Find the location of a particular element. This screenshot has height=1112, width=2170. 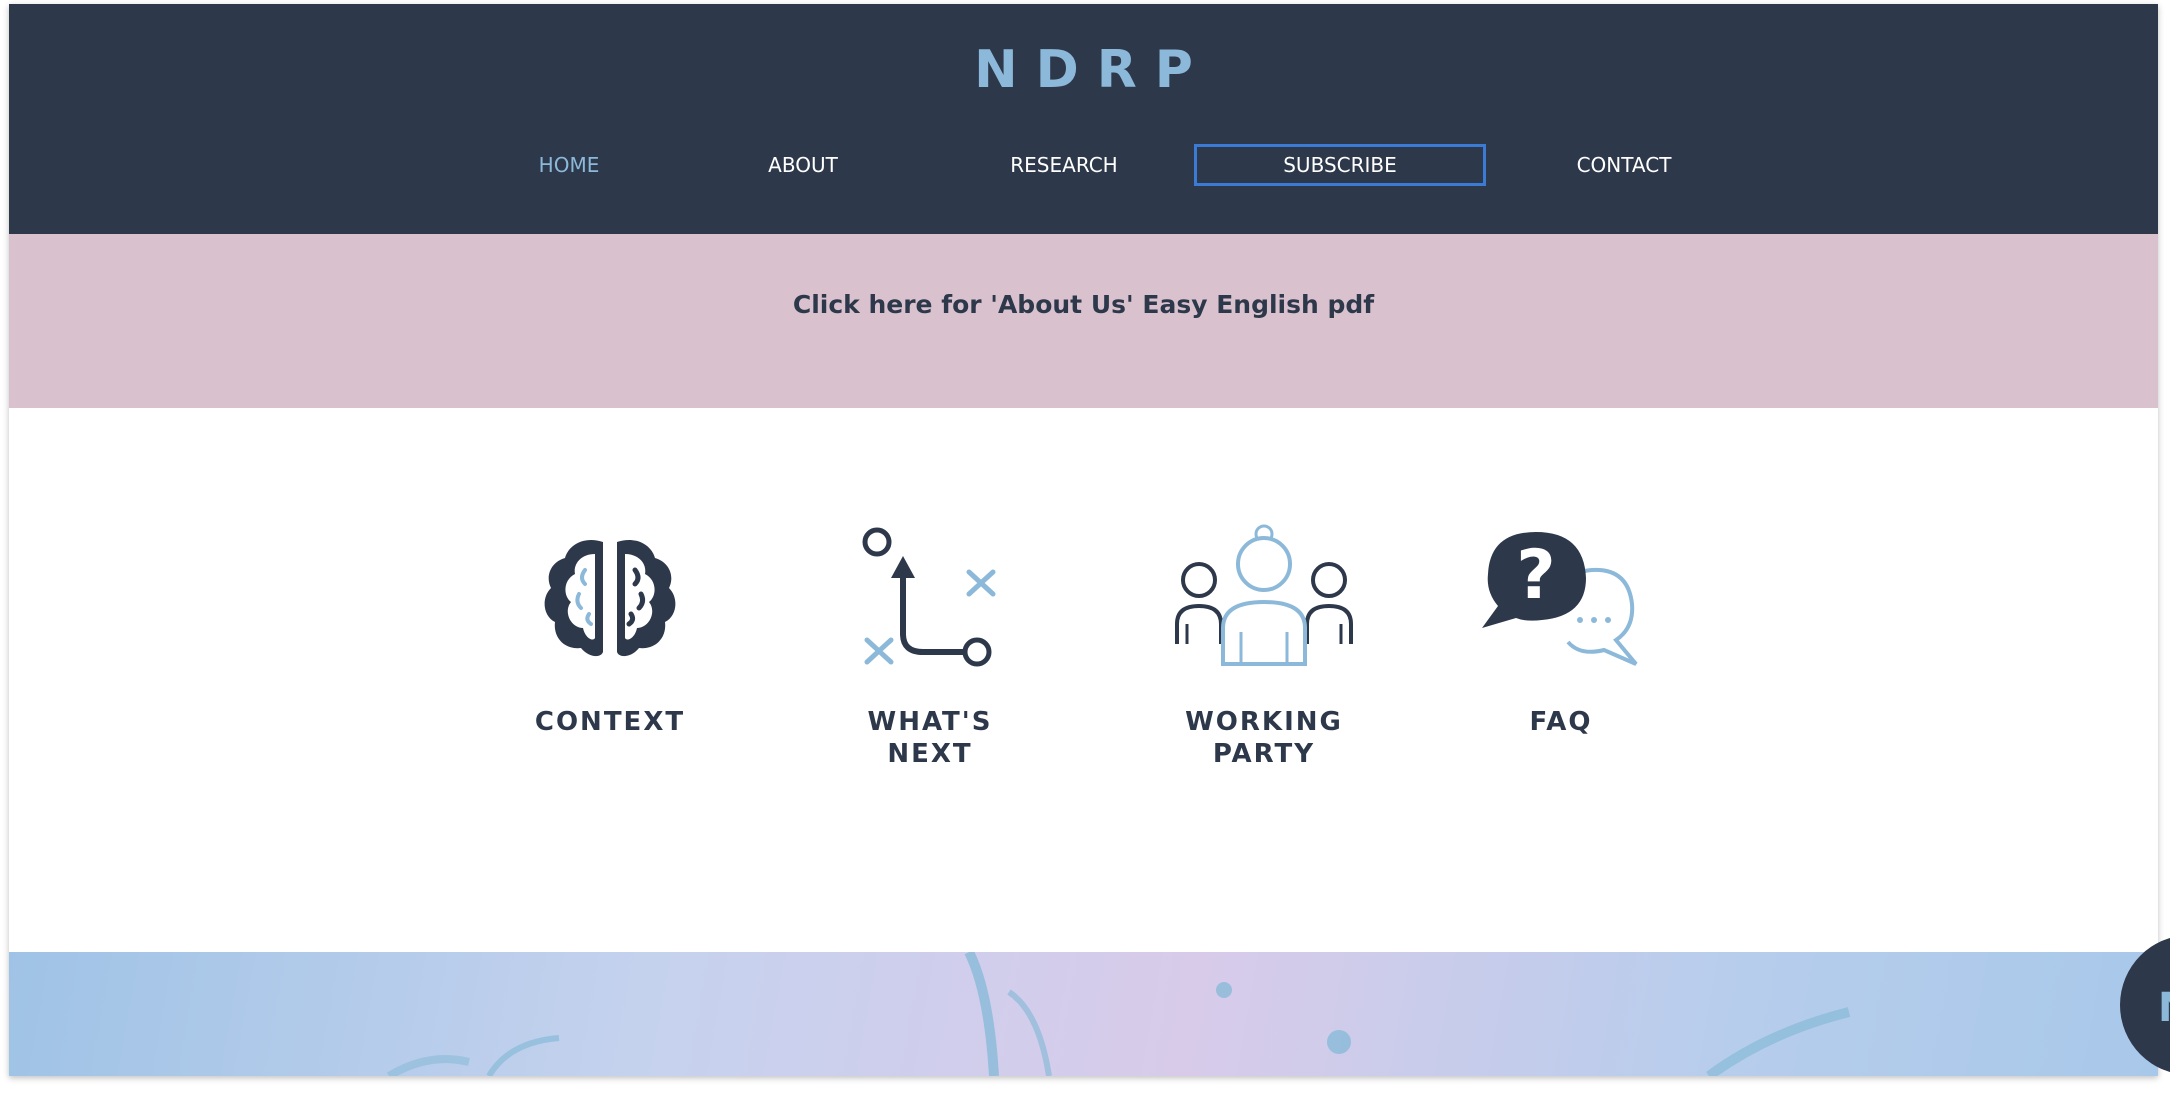

site-logo: NDRP is located at coordinates (1083, 70).